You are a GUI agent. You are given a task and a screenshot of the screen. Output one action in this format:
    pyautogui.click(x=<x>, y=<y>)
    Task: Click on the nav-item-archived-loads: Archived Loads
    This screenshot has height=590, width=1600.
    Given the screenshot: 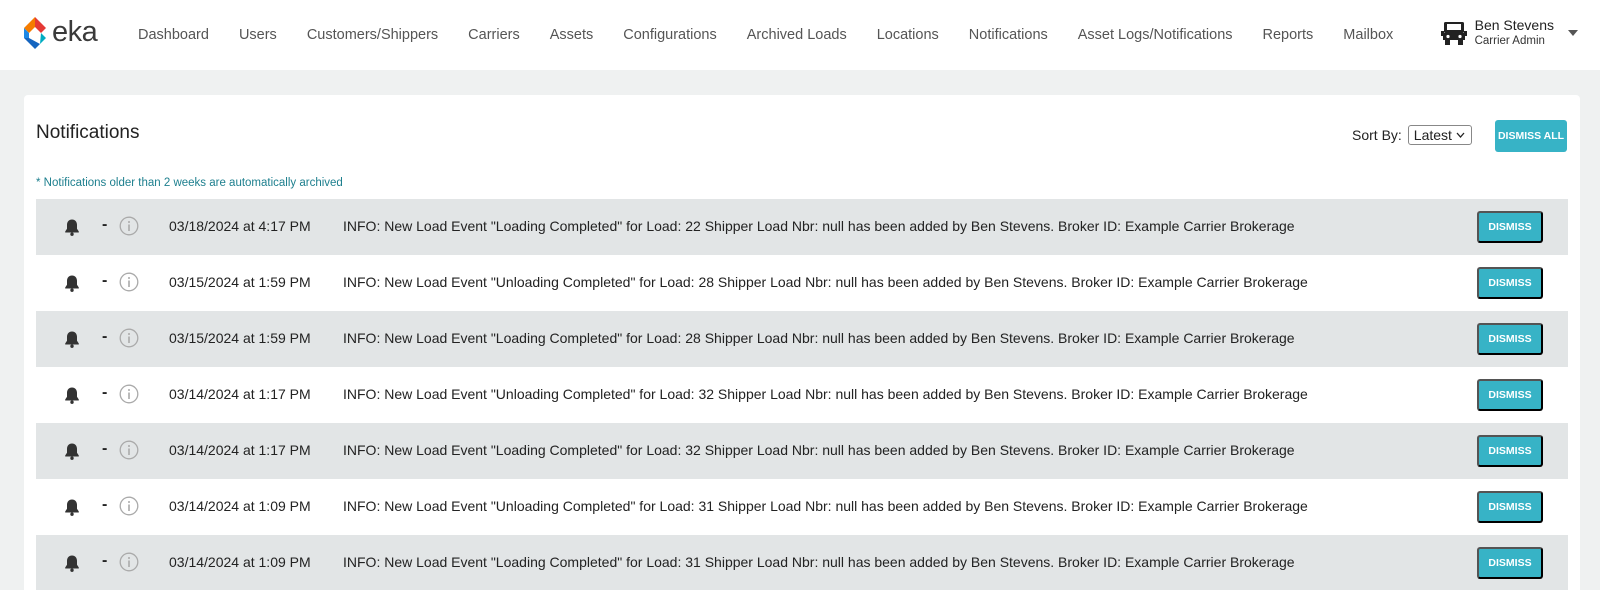 What is the action you would take?
    pyautogui.click(x=797, y=35)
    